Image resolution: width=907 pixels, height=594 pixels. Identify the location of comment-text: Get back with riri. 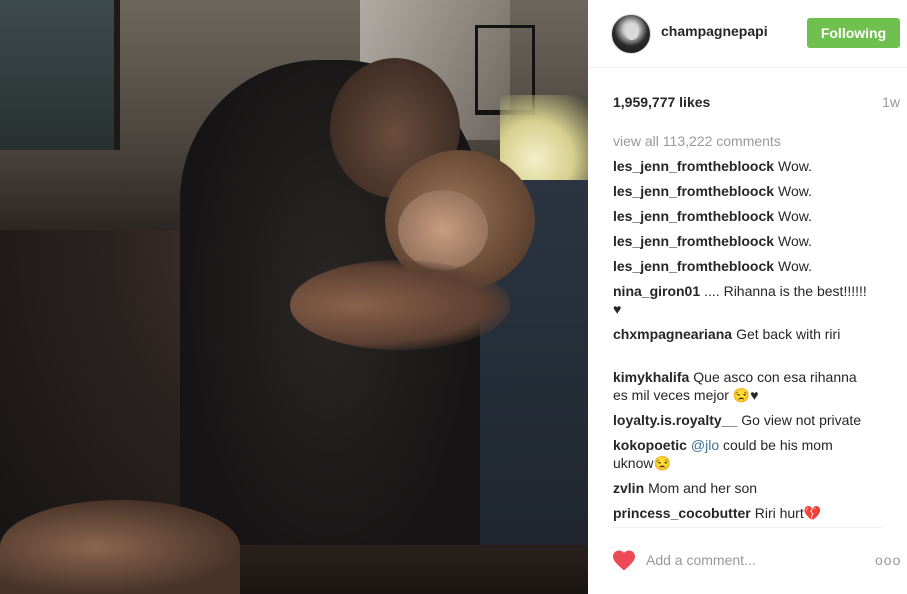
(788, 334).